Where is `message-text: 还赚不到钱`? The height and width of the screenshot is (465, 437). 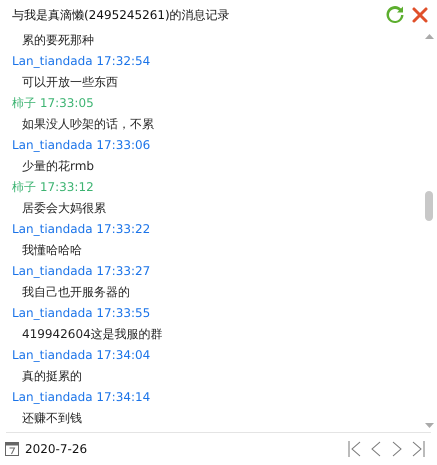
message-text: 还赚不到钱 is located at coordinates (52, 418).